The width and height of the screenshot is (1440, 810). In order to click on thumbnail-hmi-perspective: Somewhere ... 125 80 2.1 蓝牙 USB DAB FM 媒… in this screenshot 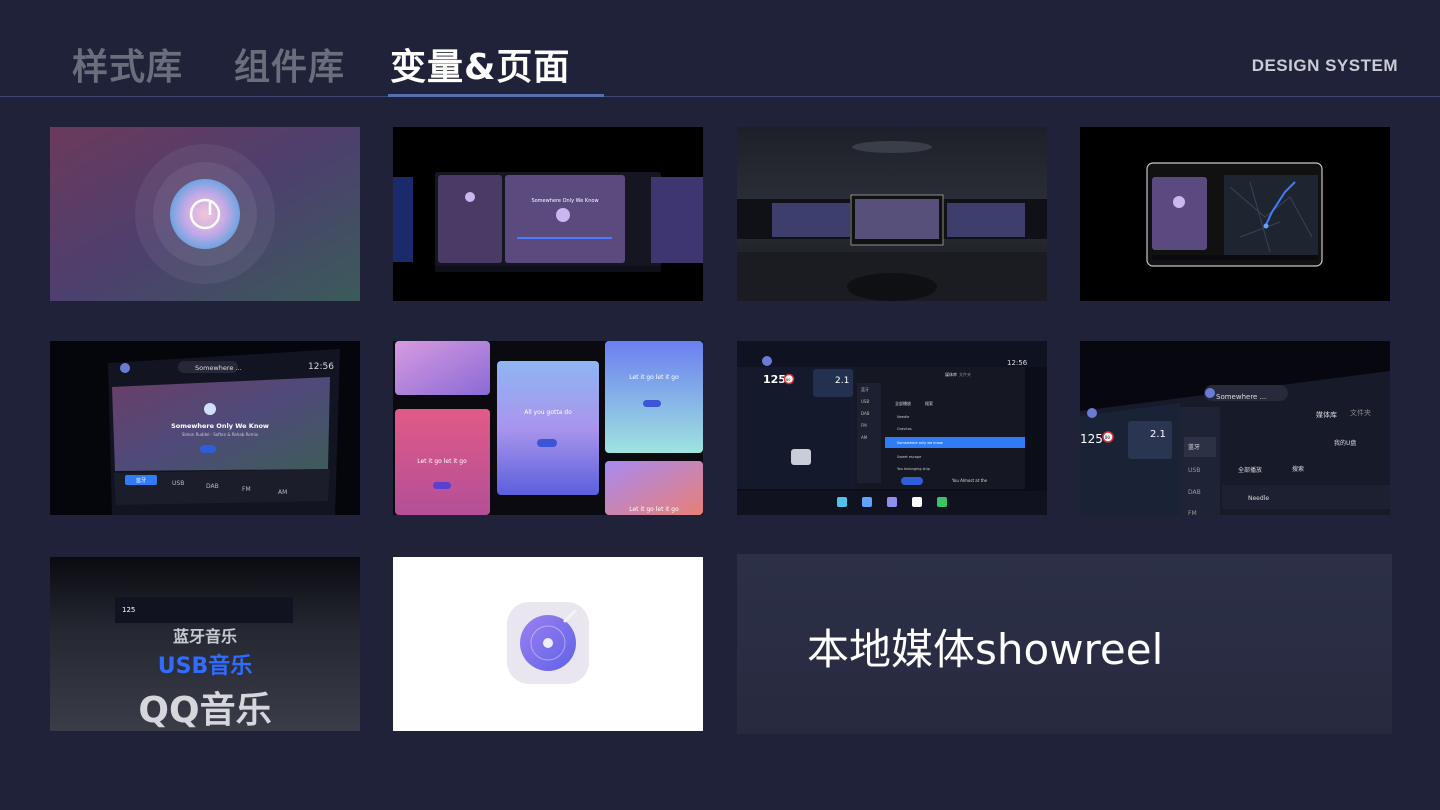, I will do `click(1235, 428)`.